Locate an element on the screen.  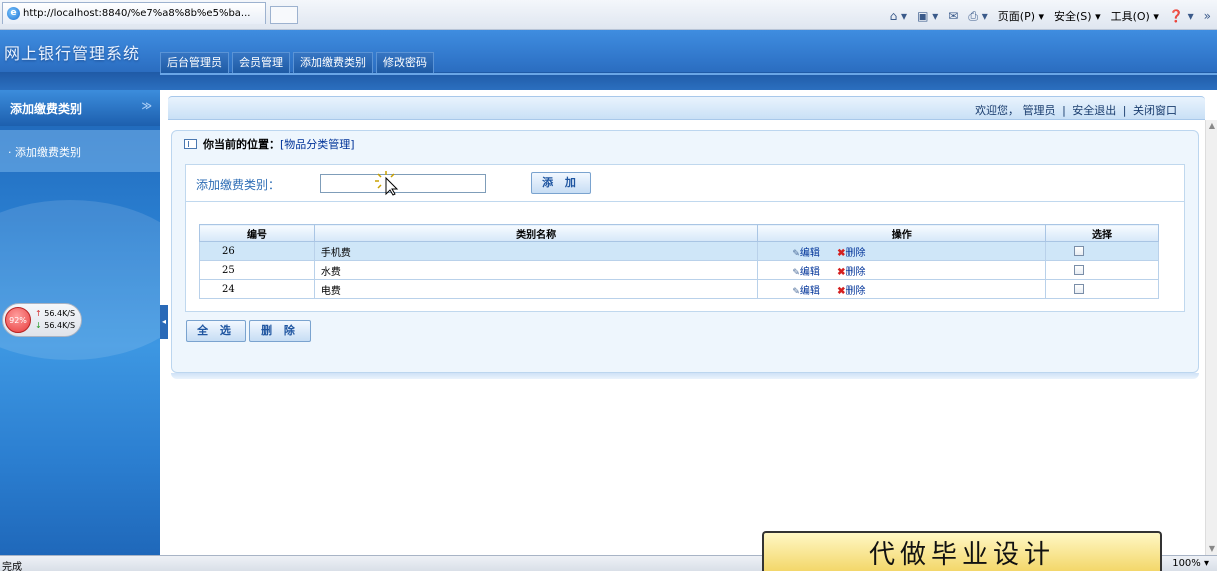
panel-footer is located at coordinates (685, 376).